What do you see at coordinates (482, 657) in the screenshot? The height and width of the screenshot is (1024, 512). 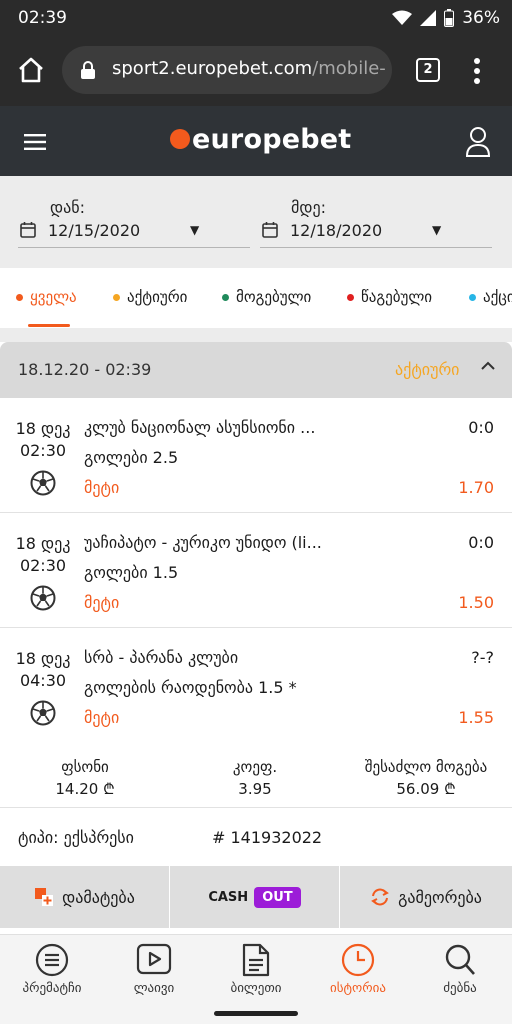 I see `event-score: ?-?` at bounding box center [482, 657].